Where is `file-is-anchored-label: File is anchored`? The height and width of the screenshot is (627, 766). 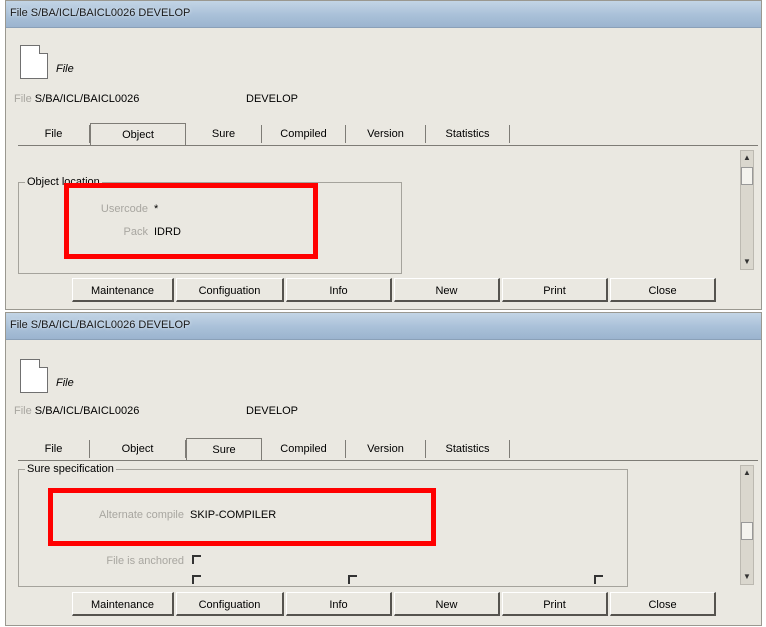 file-is-anchored-label: File is anchored is located at coordinates (145, 561).